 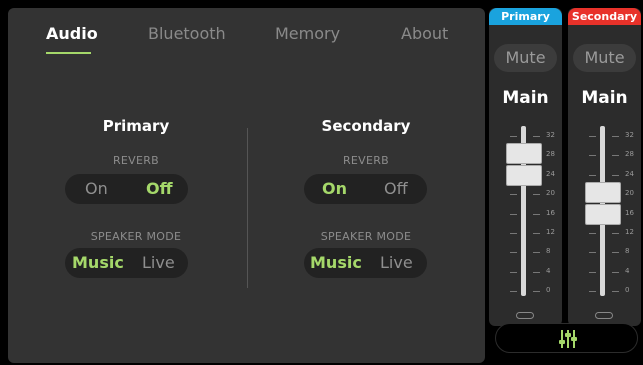 What do you see at coordinates (525, 58) in the screenshot?
I see `mute-button-primary: Mute` at bounding box center [525, 58].